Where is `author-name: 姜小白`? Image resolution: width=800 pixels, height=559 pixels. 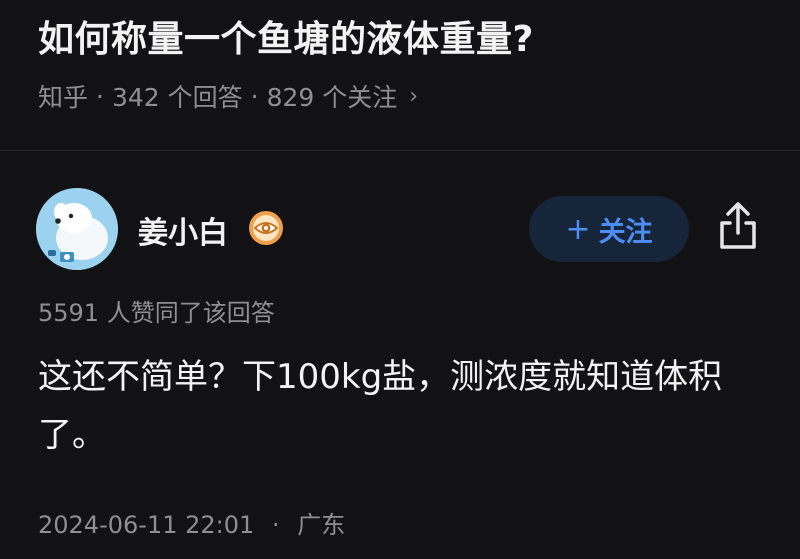 author-name: 姜小白 is located at coordinates (183, 230).